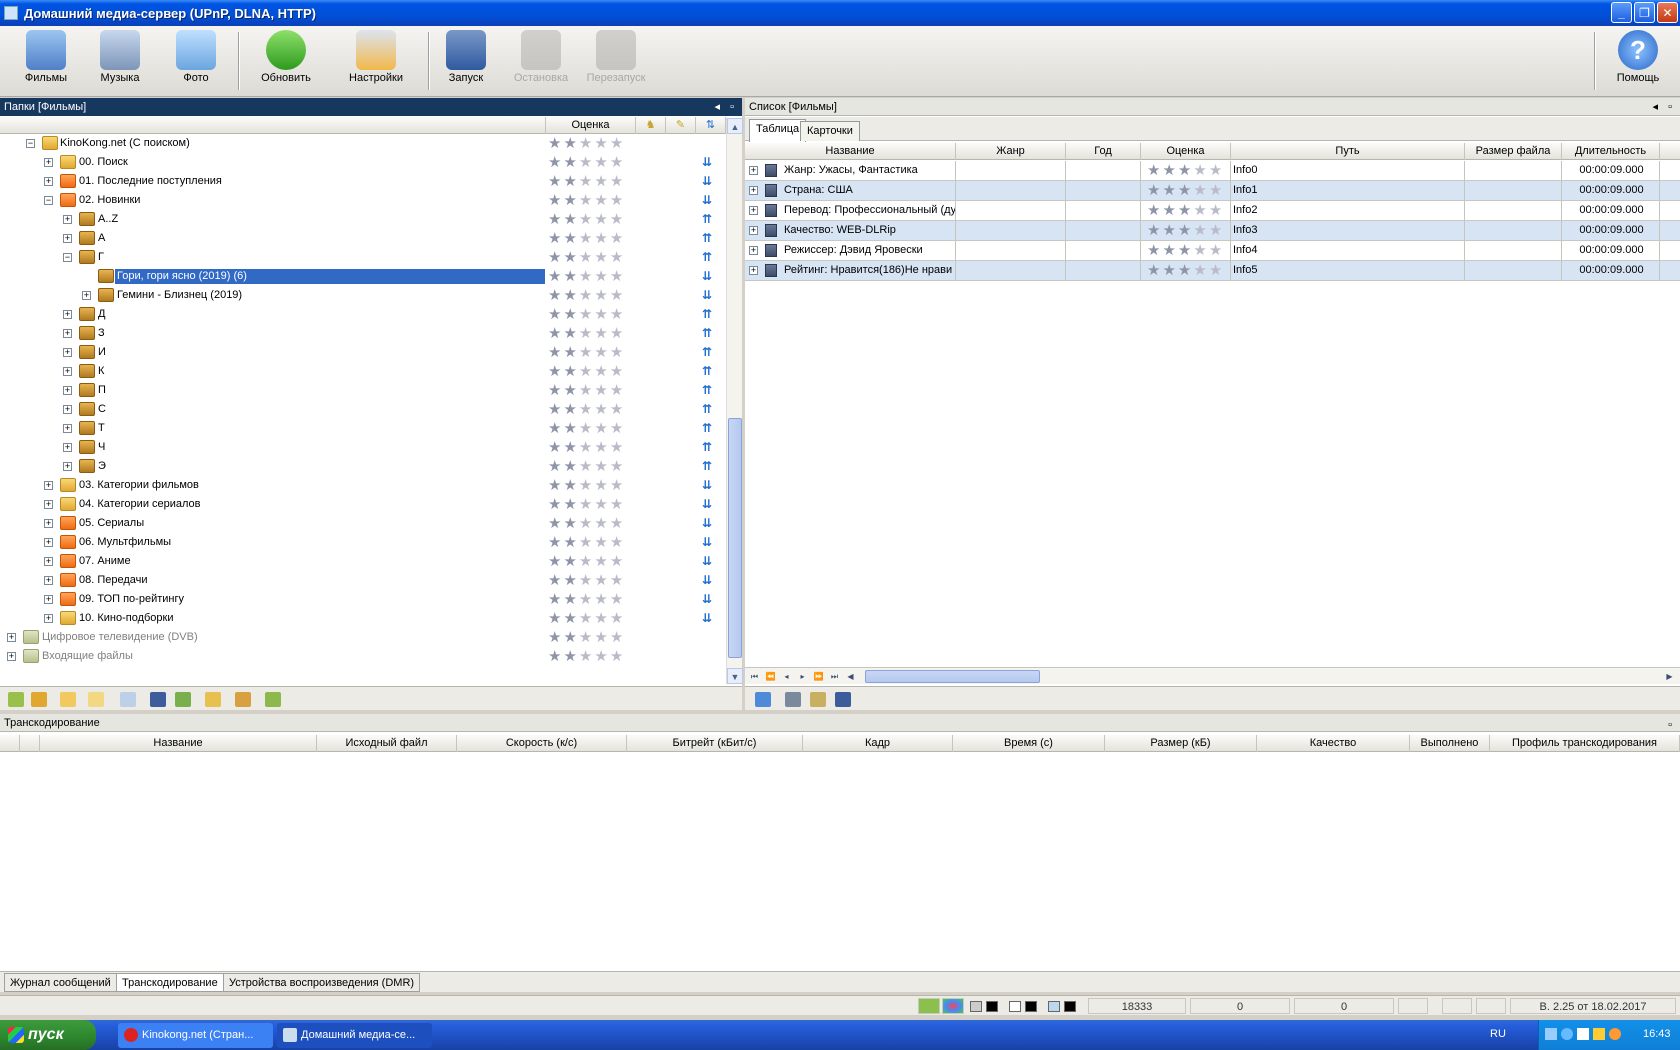 This screenshot has width=1680, height=1050. What do you see at coordinates (735, 126) in the screenshot?
I see `scroll-up-icon: ▲` at bounding box center [735, 126].